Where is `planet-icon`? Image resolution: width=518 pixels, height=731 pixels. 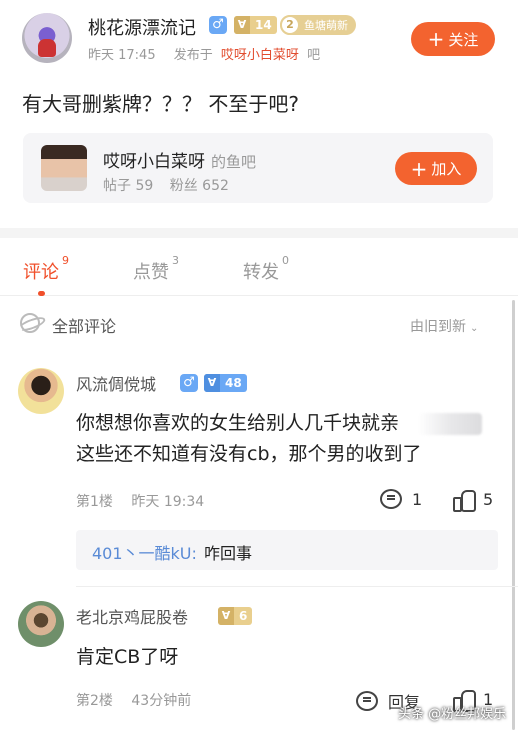 planet-icon is located at coordinates (30, 323).